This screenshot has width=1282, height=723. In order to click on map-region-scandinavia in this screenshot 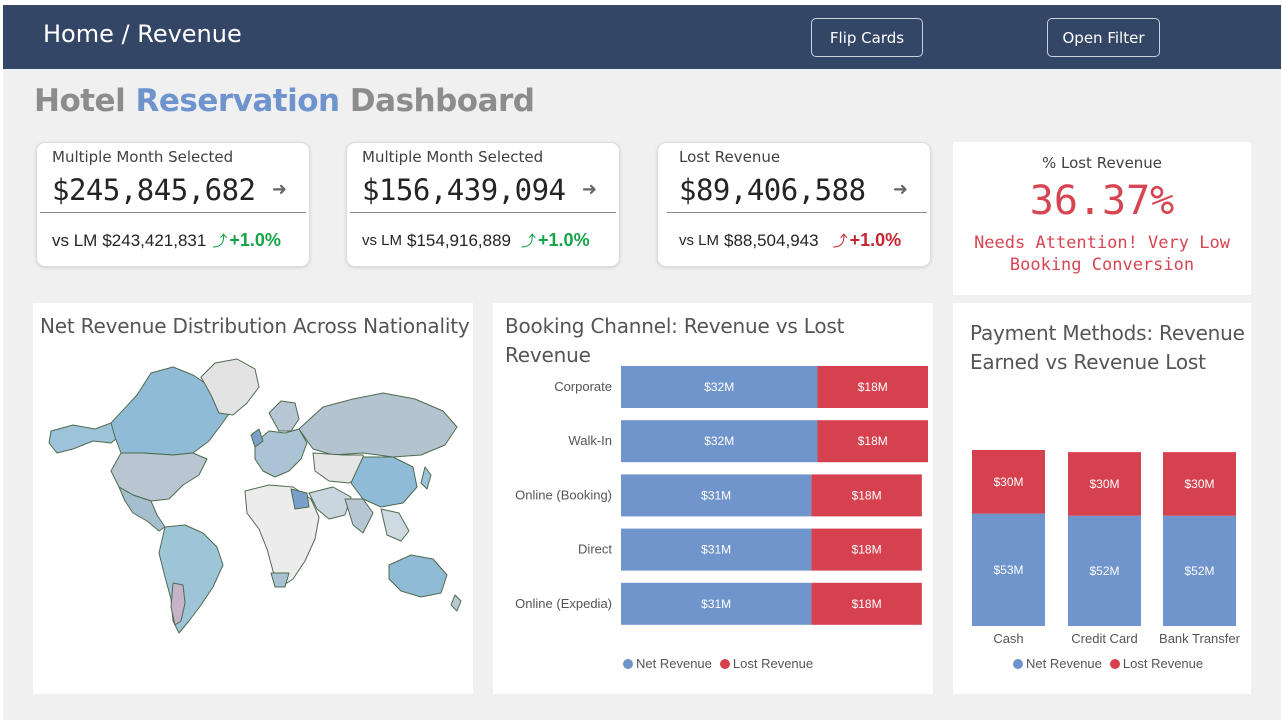, I will do `click(284, 416)`.